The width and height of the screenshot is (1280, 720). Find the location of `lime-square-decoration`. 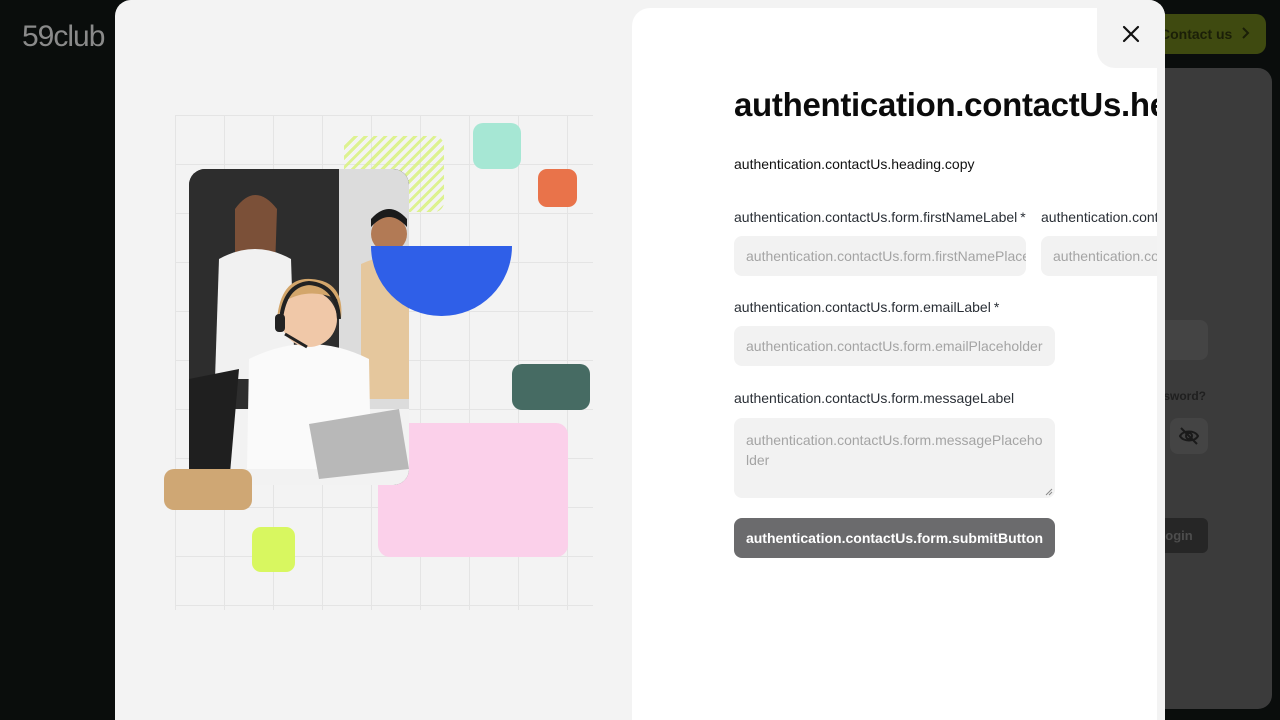

lime-square-decoration is located at coordinates (273, 549).